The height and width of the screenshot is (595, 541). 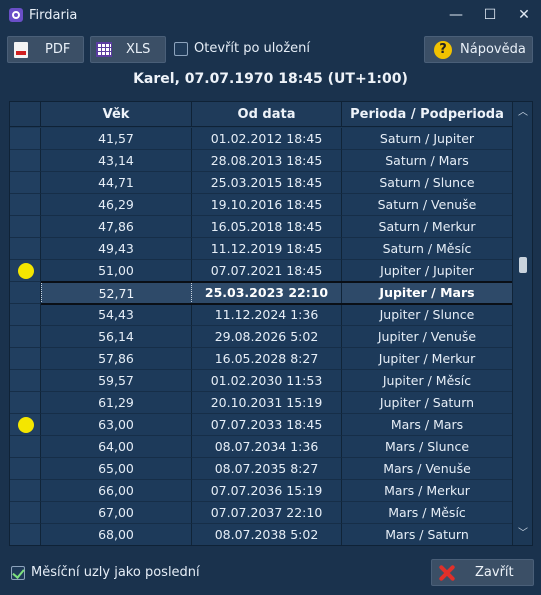 What do you see at coordinates (267, 513) in the screenshot?
I see `from-date-cell: 07.07.2037 22:10` at bounding box center [267, 513].